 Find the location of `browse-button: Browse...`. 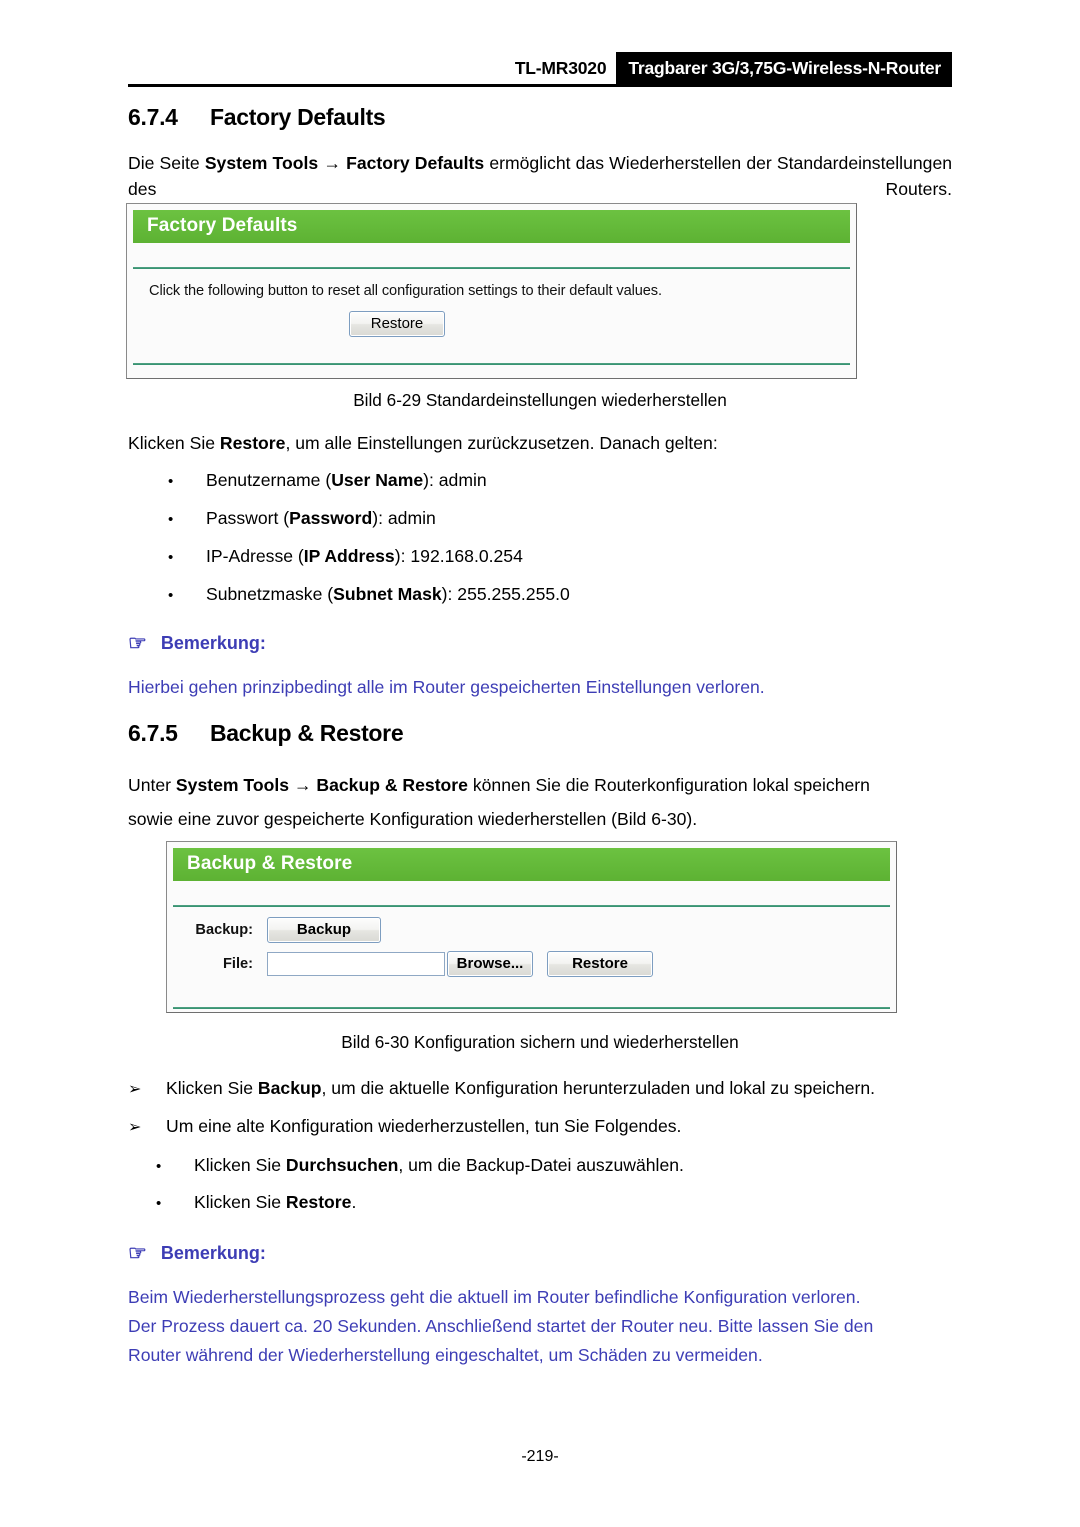

browse-button: Browse... is located at coordinates (490, 964).